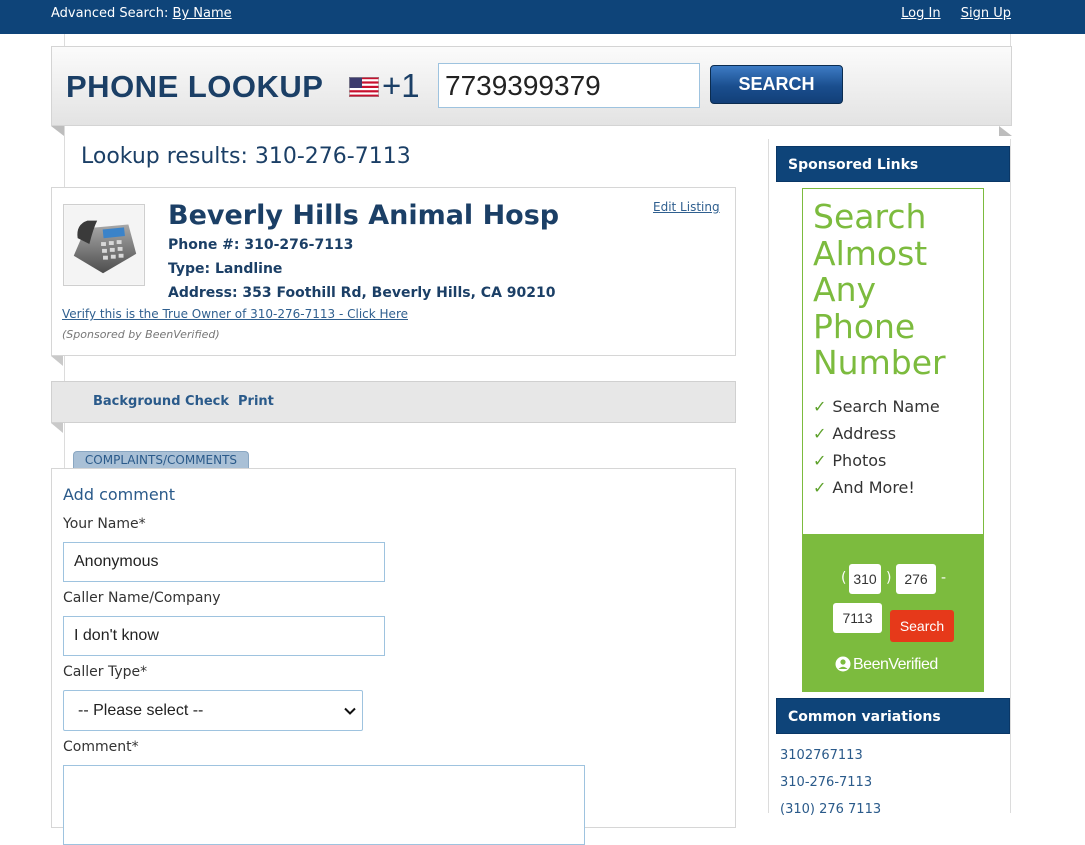 The width and height of the screenshot is (1085, 845). I want to click on header-corner-left, so click(57, 131).